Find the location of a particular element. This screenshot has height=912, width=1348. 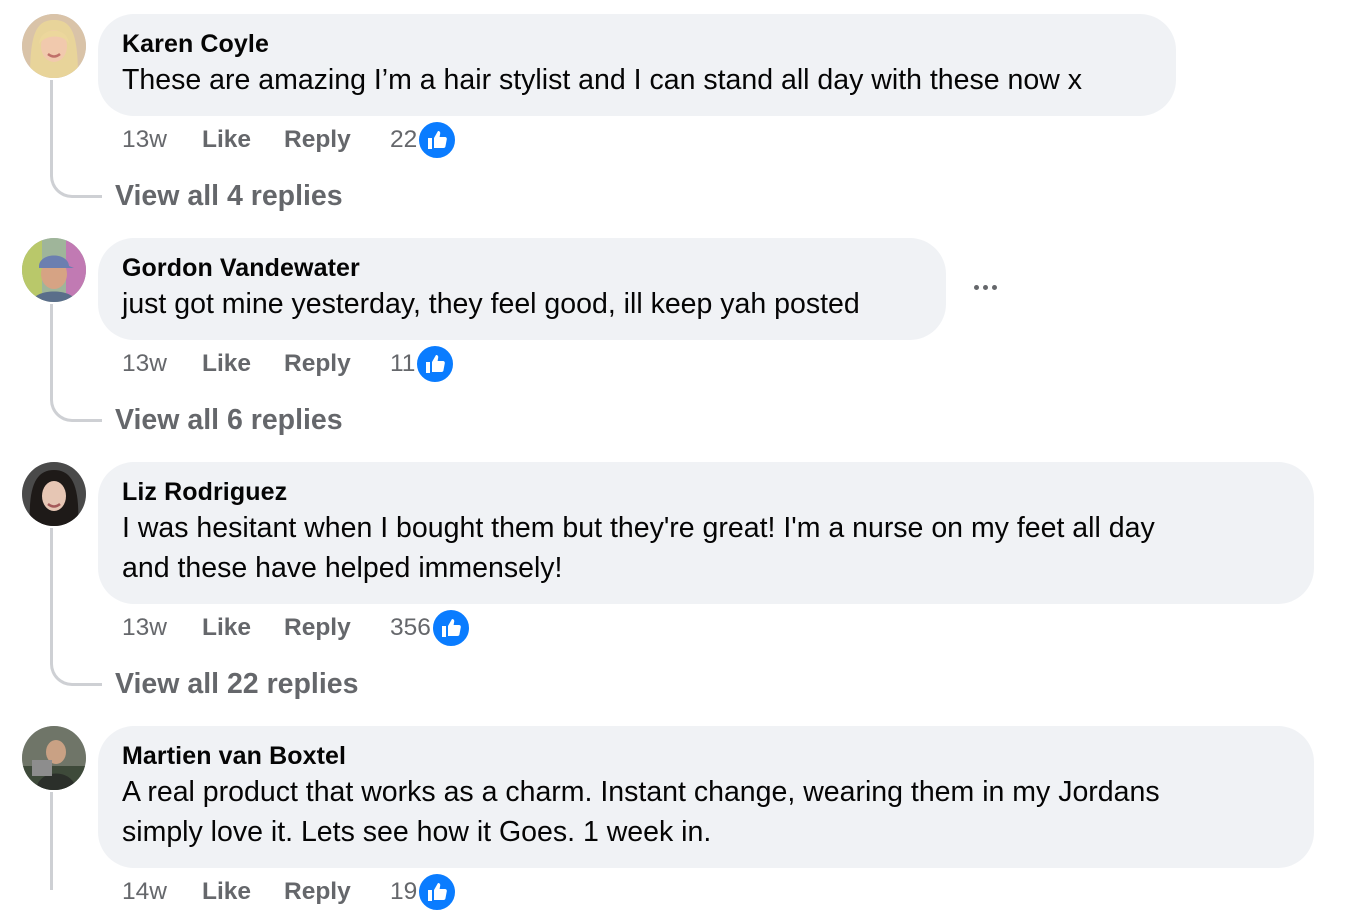

comment-actions: 13w Like Reply 356 is located at coordinates (296, 628).